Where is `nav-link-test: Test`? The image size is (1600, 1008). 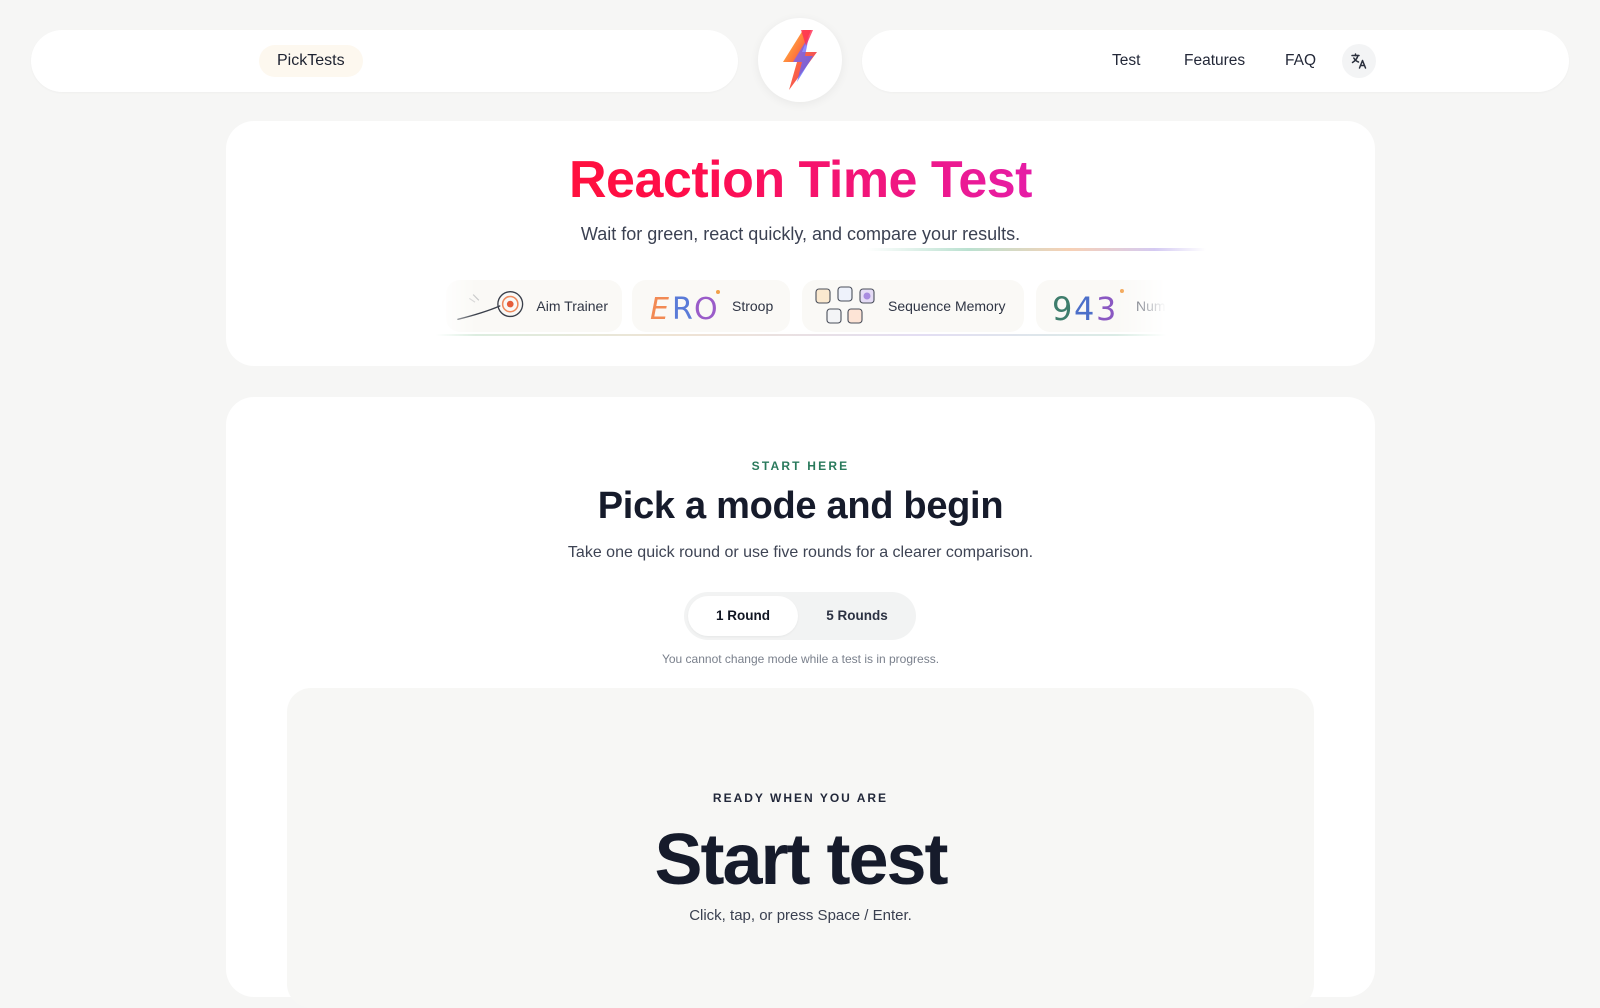
nav-link-test: Test is located at coordinates (1126, 61).